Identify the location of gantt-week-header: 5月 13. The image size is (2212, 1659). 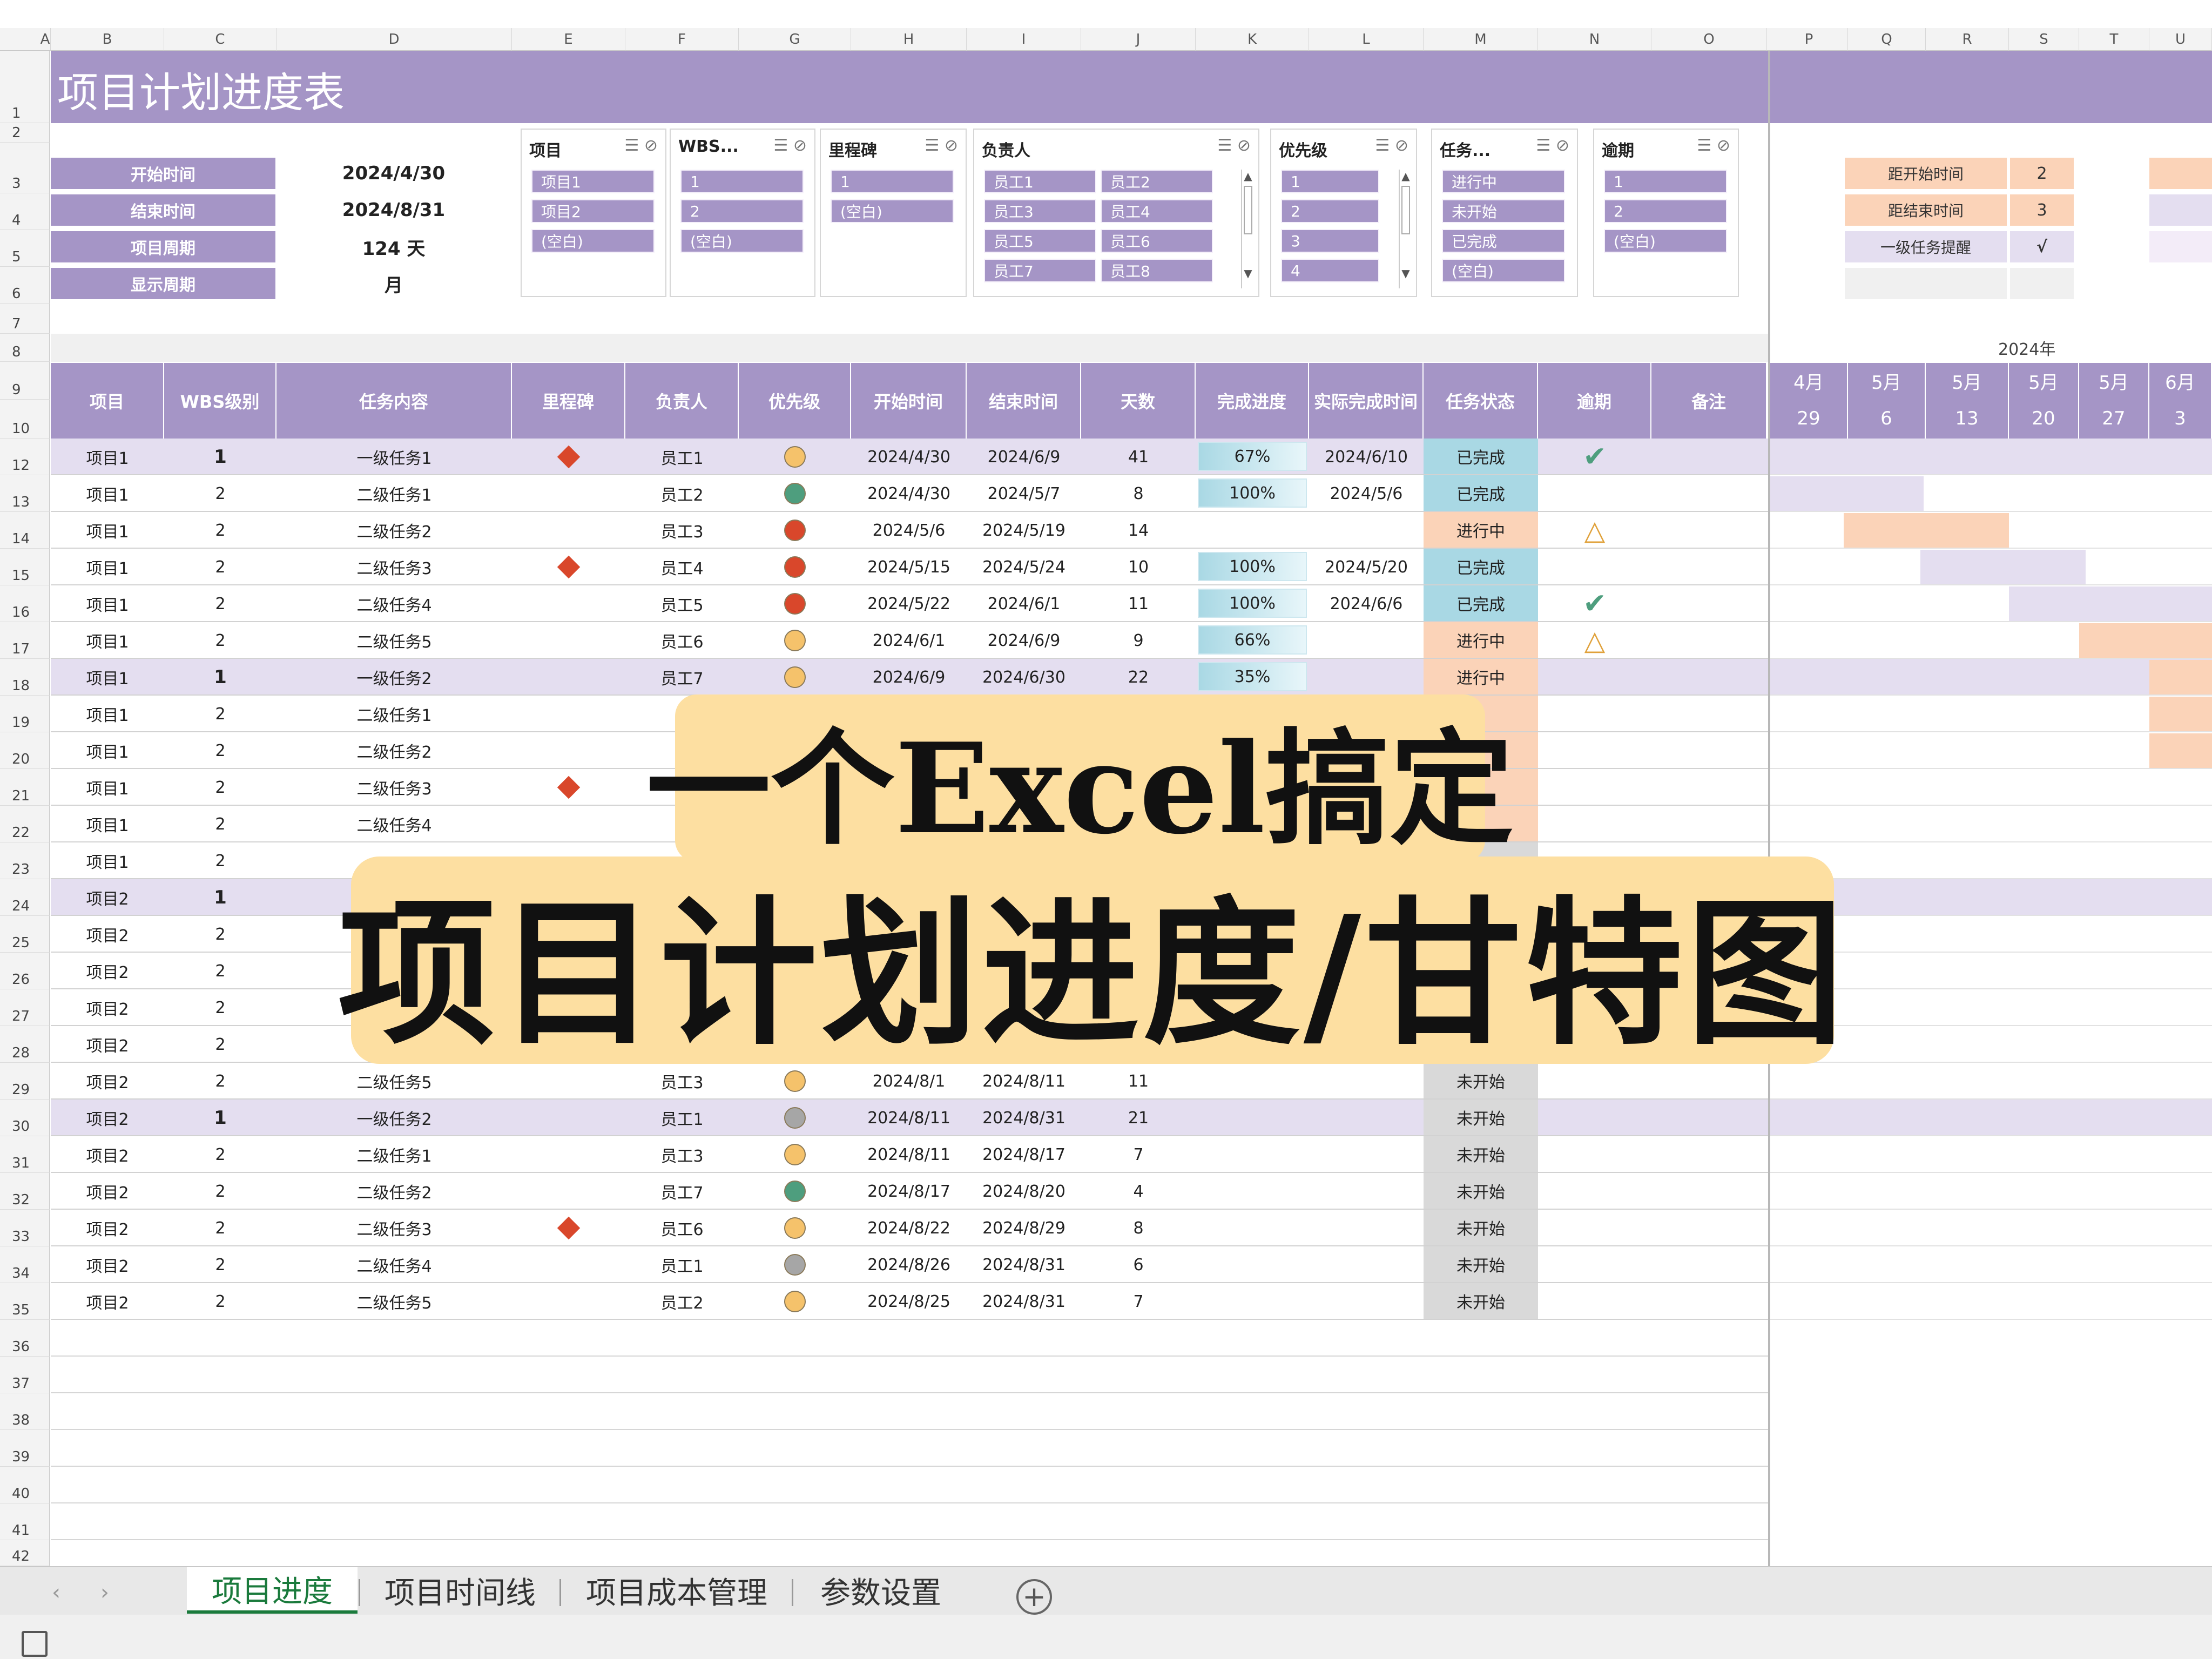
(1967, 401).